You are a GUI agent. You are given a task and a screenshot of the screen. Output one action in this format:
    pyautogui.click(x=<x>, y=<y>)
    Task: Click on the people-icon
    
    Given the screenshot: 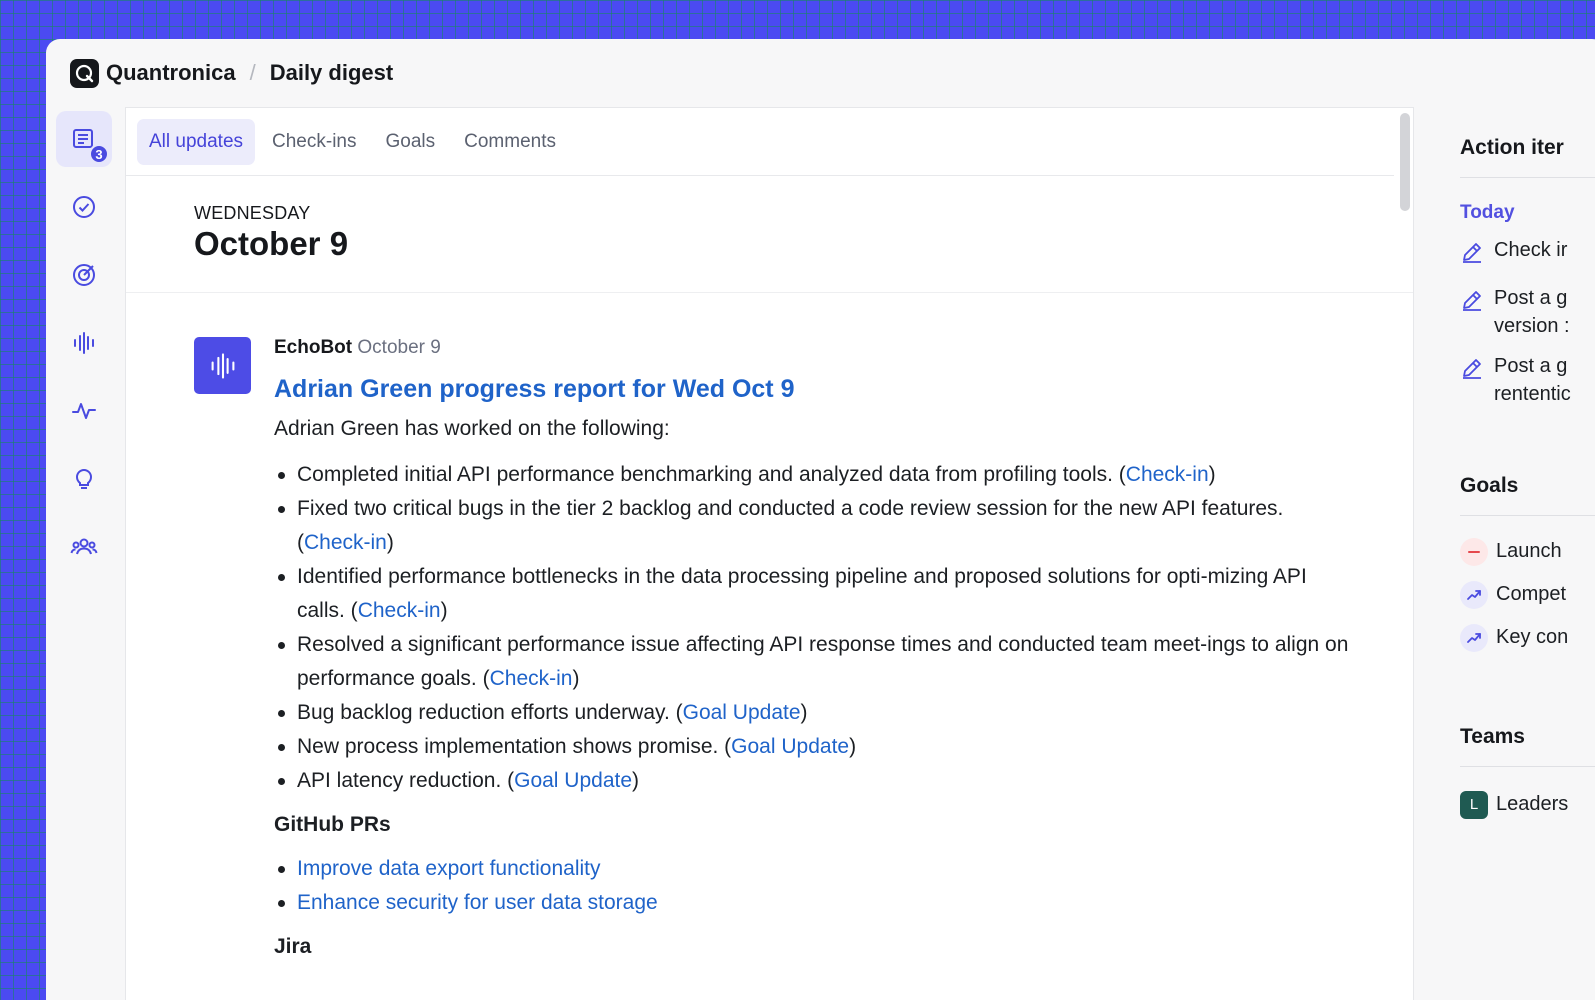 What is the action you would take?
    pyautogui.click(x=84, y=546)
    